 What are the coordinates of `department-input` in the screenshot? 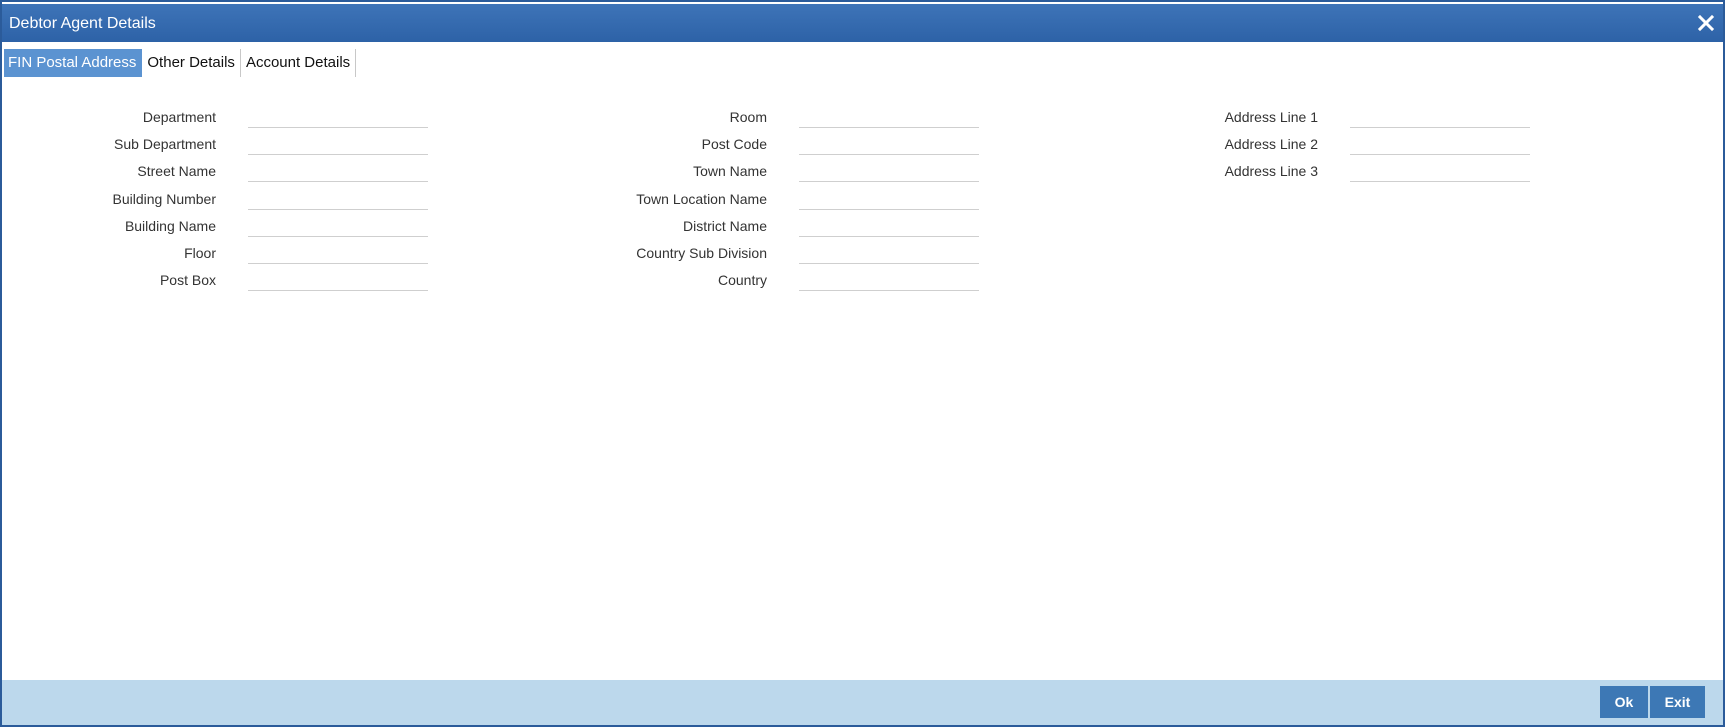 It's located at (338, 118).